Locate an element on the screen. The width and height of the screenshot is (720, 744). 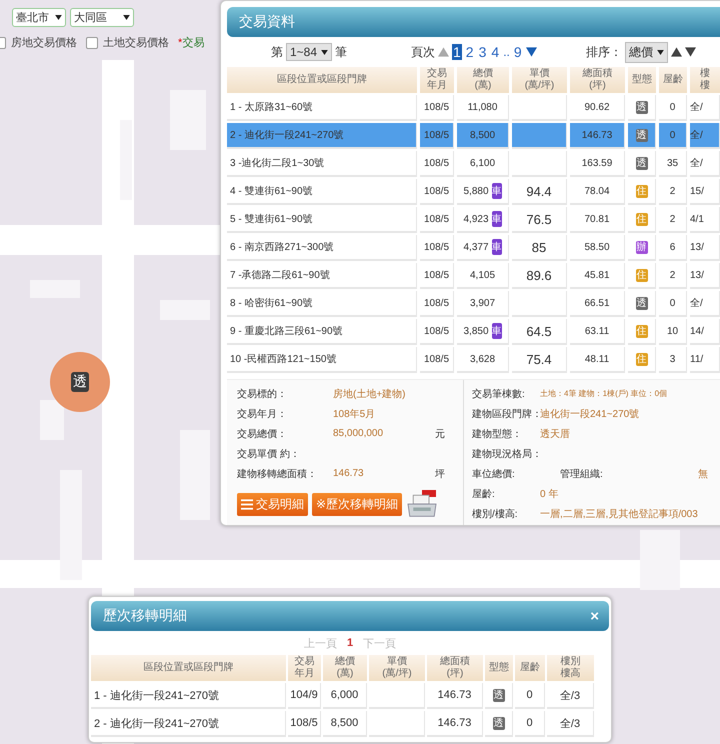
detail-value: 85,000,000 is located at coordinates (358, 433).